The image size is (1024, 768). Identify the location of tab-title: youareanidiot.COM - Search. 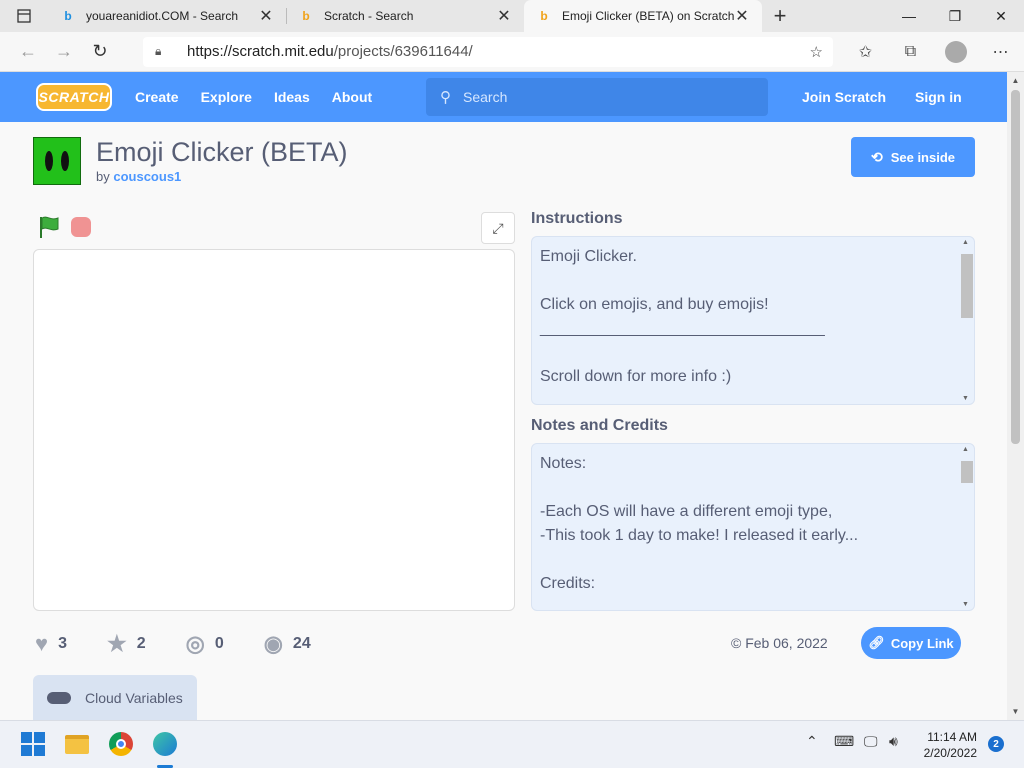
(162, 16).